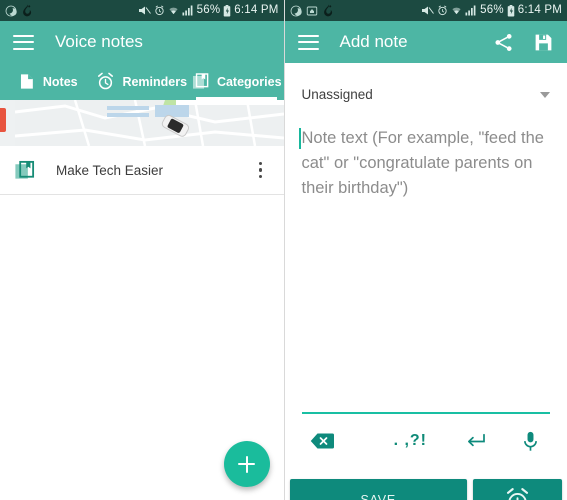  I want to click on add-alarm-button, so click(517, 489).